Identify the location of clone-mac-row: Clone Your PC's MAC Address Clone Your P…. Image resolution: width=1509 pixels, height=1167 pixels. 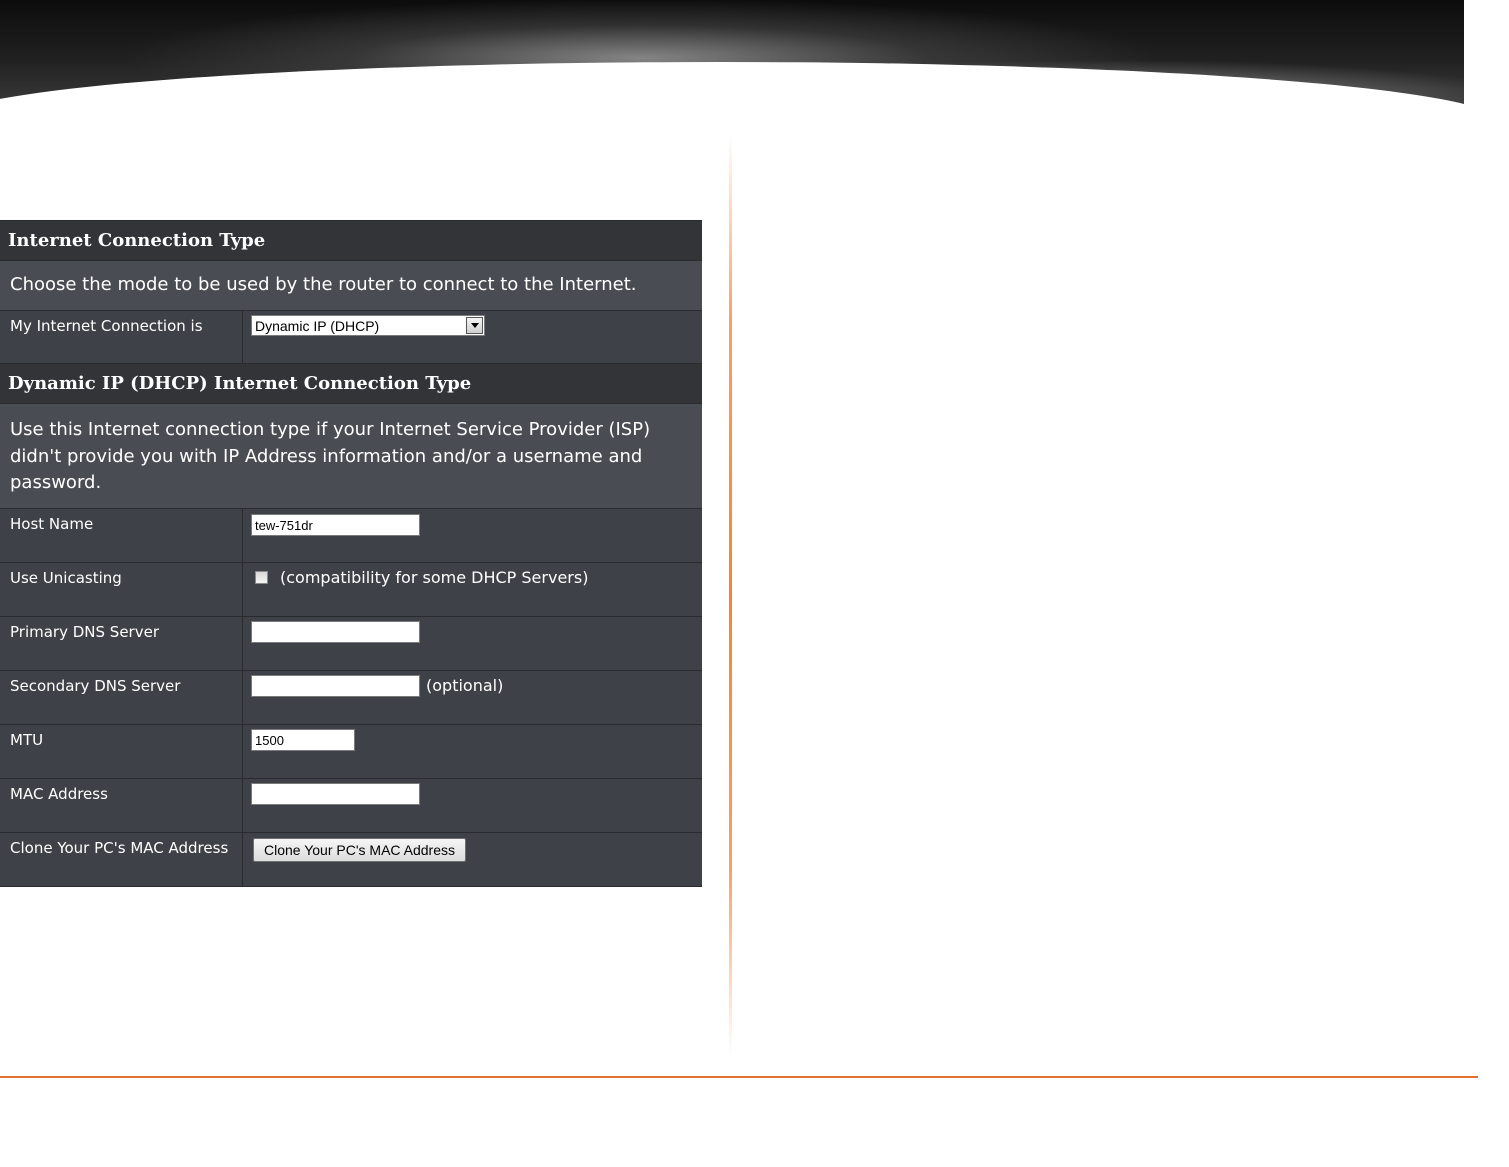
(351, 860).